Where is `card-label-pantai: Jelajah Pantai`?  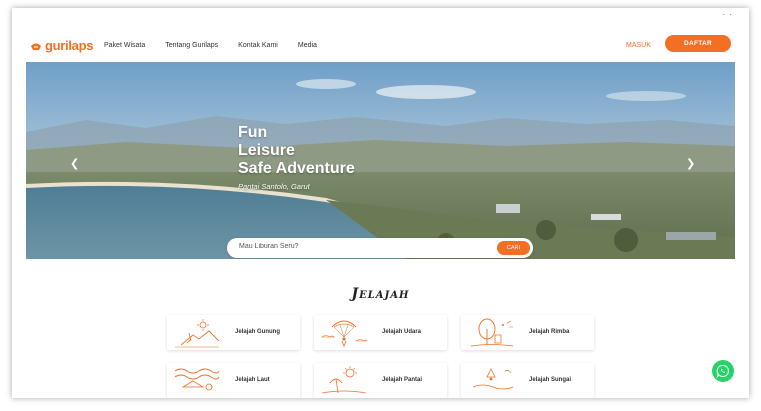
card-label-pantai: Jelajah Pantai is located at coordinates (402, 380).